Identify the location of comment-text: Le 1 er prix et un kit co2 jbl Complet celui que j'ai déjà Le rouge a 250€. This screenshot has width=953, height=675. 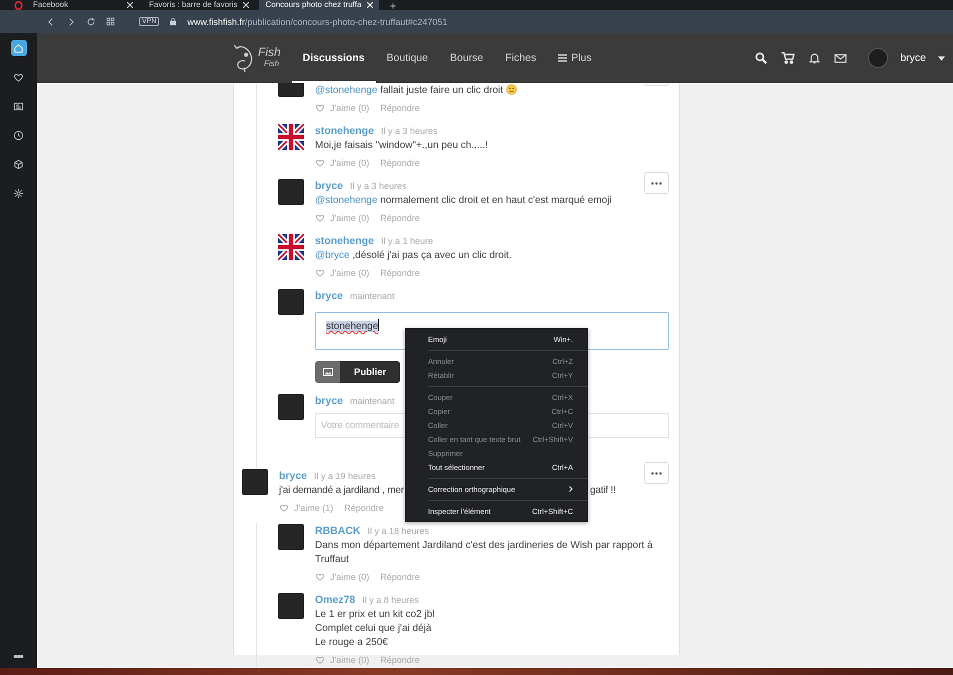
(375, 629).